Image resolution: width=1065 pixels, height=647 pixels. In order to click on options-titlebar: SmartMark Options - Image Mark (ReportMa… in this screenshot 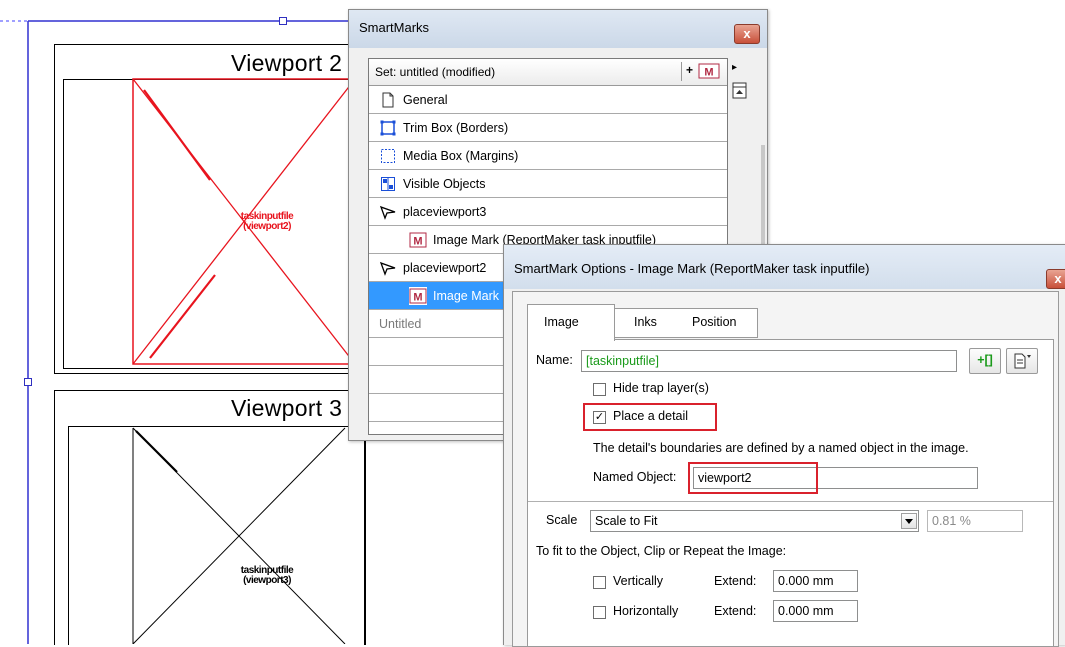, I will do `click(784, 267)`.